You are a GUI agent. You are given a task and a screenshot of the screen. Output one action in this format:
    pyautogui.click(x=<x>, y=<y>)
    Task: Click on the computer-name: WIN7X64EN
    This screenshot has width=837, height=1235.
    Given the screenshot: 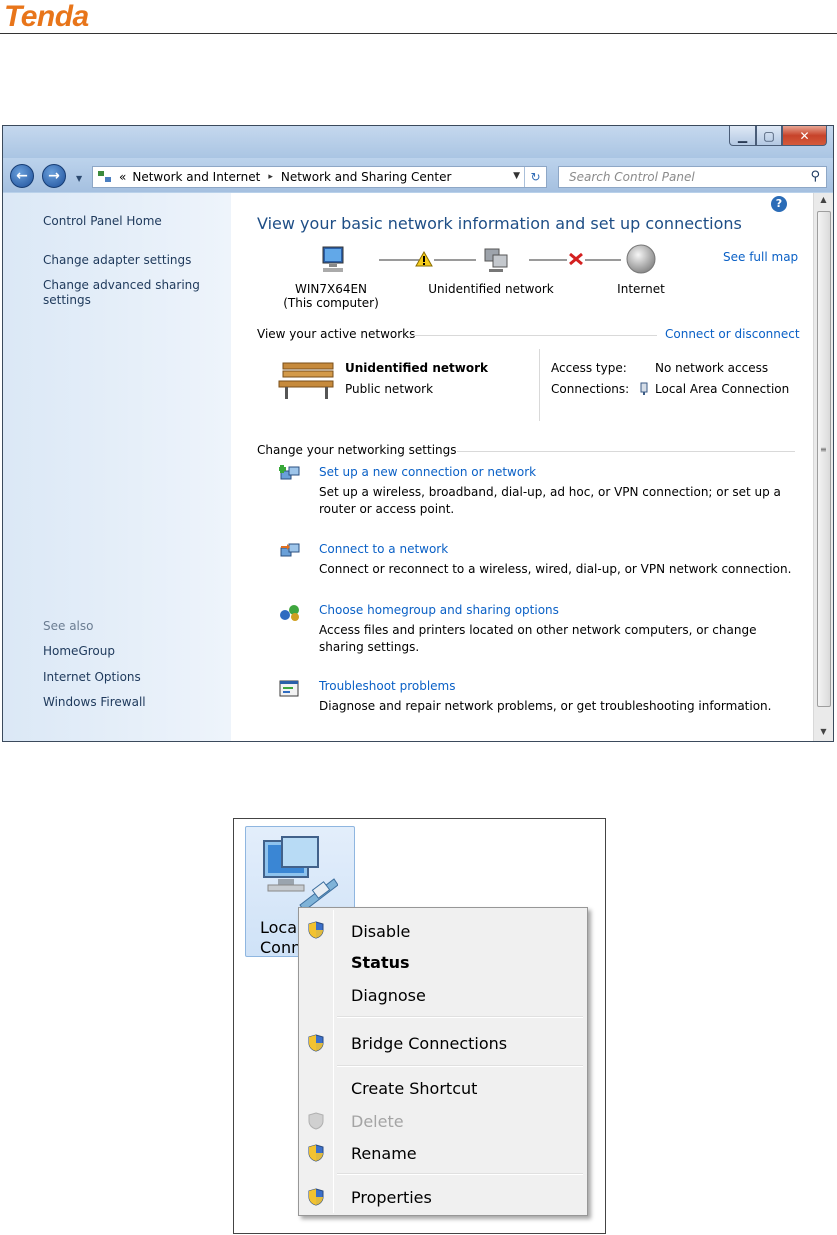 What is the action you would take?
    pyautogui.click(x=331, y=289)
    